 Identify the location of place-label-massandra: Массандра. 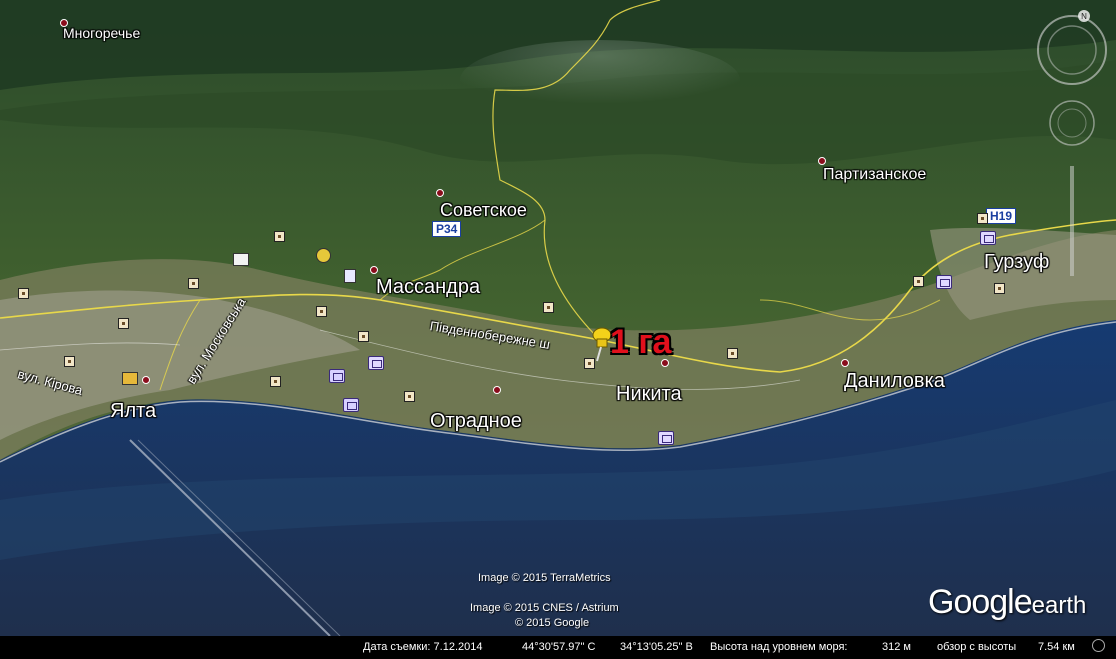
(428, 287).